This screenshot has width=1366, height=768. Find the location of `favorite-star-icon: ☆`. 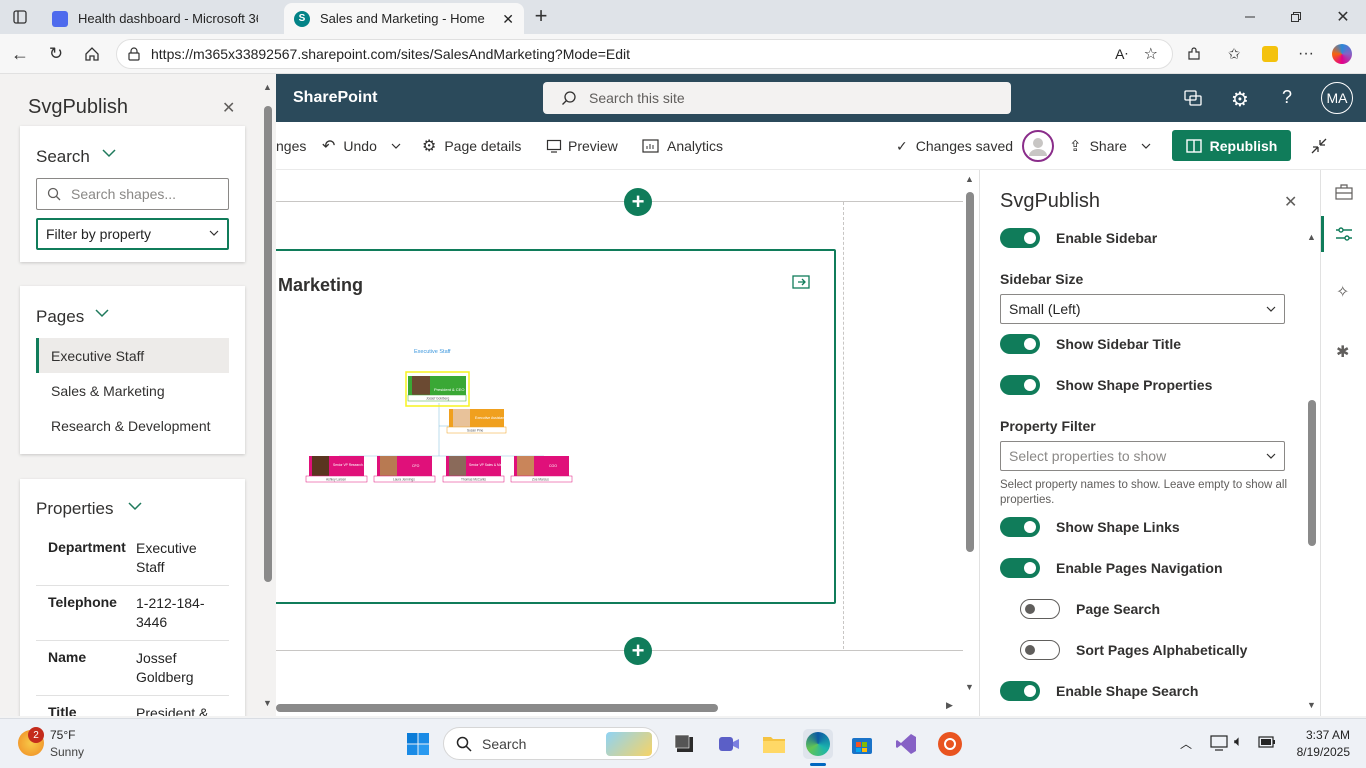

favorite-star-icon: ☆ is located at coordinates (1151, 54).